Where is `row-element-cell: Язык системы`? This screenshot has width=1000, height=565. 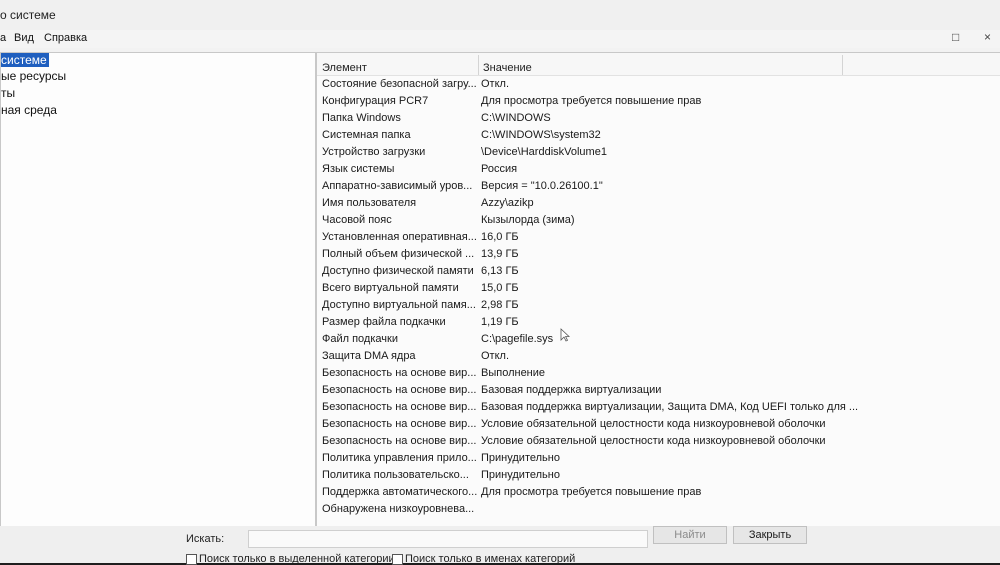 row-element-cell: Язык системы is located at coordinates (358, 169).